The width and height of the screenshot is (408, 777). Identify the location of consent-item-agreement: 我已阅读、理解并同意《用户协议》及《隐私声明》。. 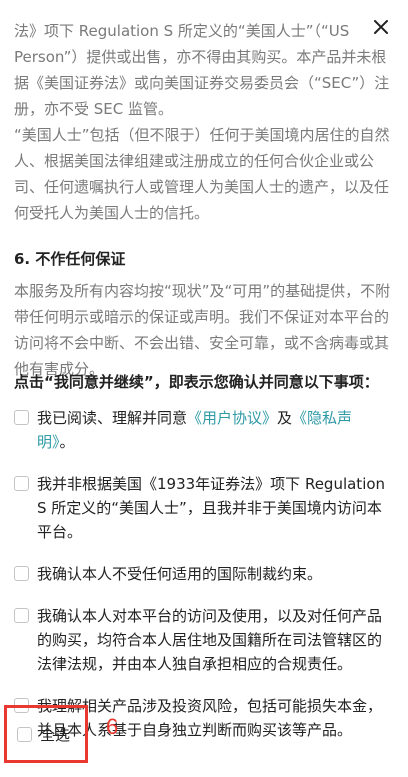
(205, 430).